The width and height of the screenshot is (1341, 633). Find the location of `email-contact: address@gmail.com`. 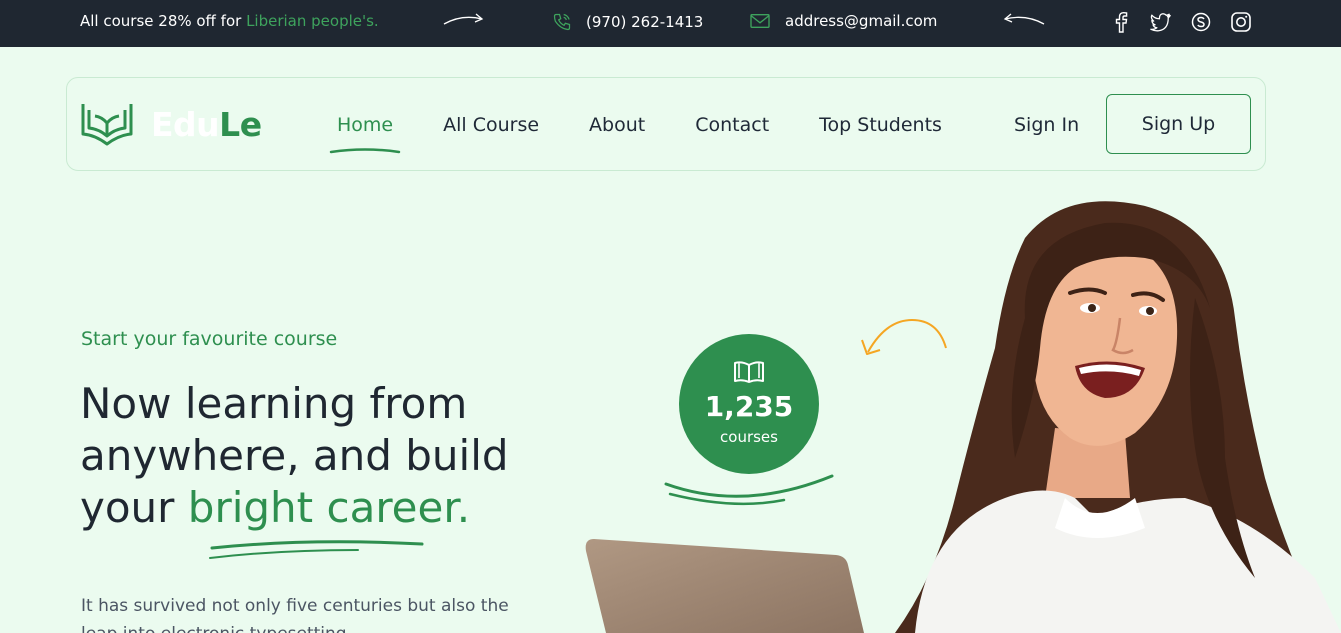

email-contact: address@gmail.com is located at coordinates (843, 21).